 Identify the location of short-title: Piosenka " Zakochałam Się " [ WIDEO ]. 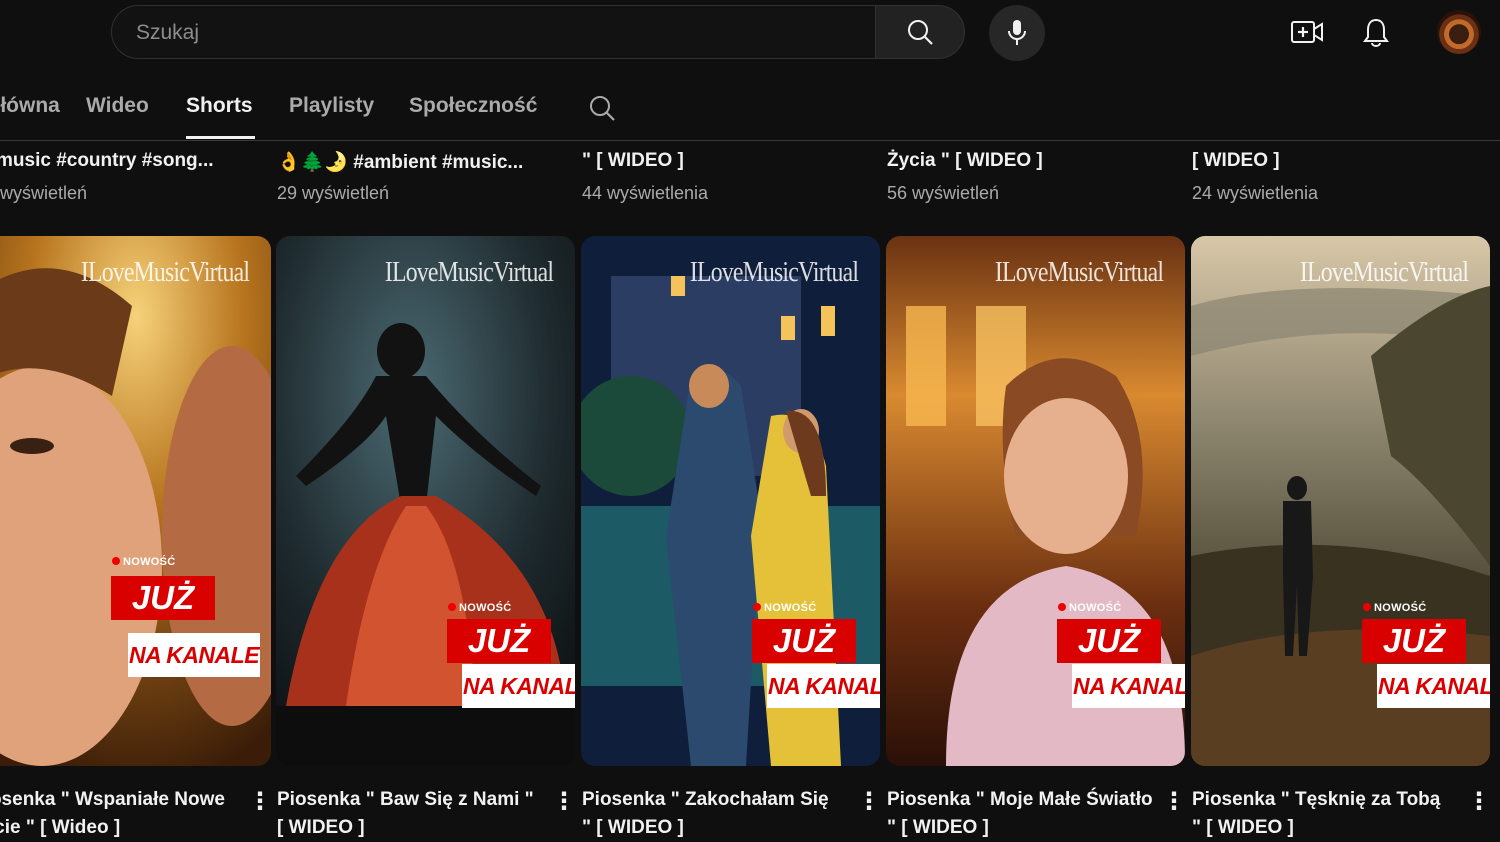
(712, 814).